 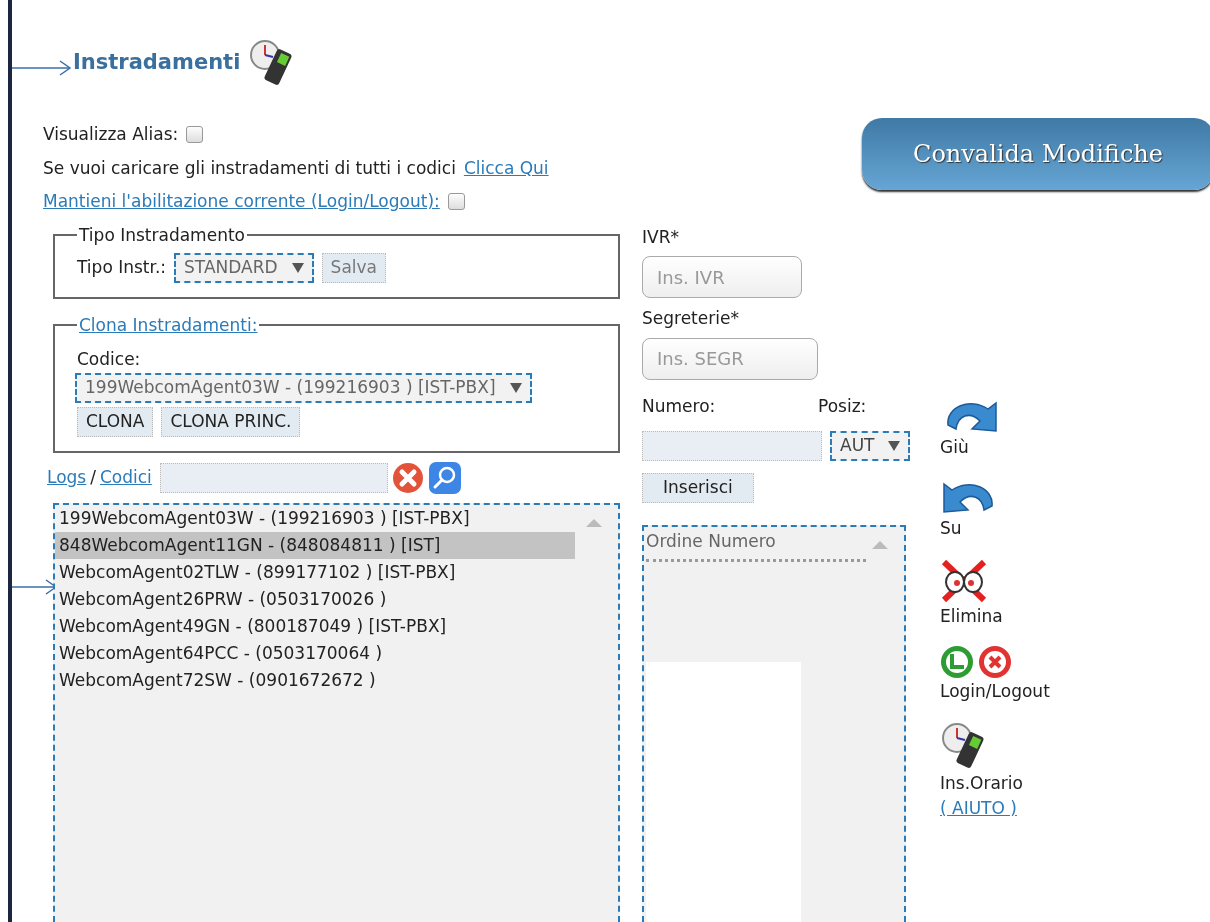 What do you see at coordinates (273, 477) in the screenshot?
I see `filter-field` at bounding box center [273, 477].